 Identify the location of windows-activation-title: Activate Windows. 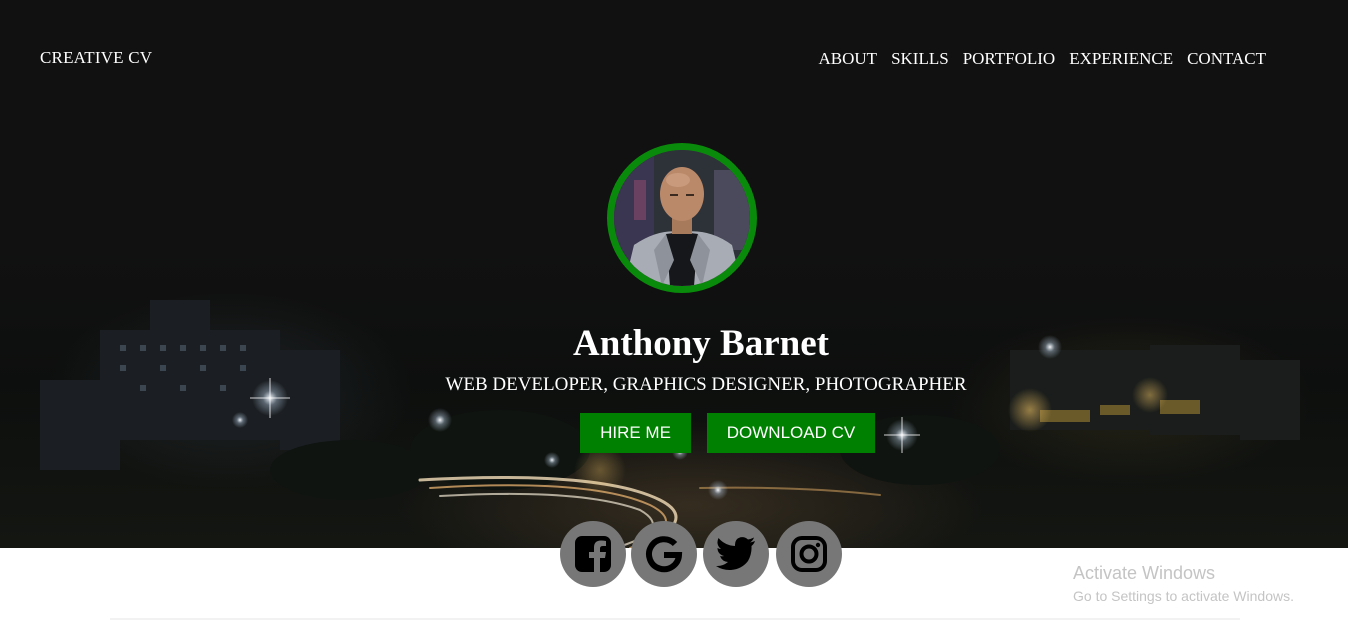
(1144, 573).